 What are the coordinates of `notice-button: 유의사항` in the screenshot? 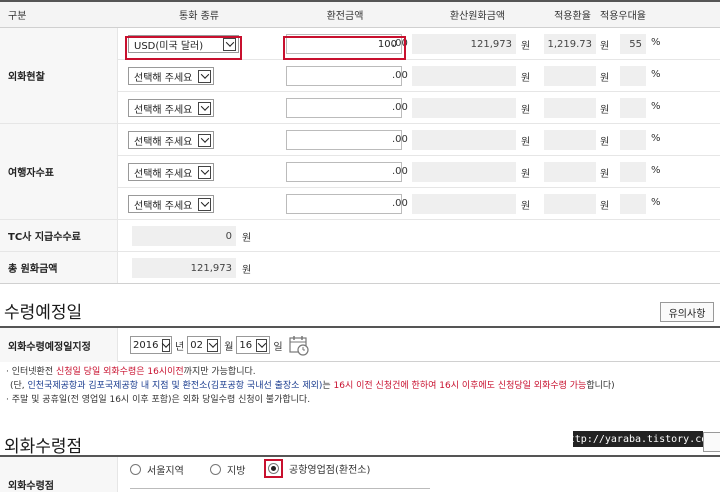 It's located at (687, 312).